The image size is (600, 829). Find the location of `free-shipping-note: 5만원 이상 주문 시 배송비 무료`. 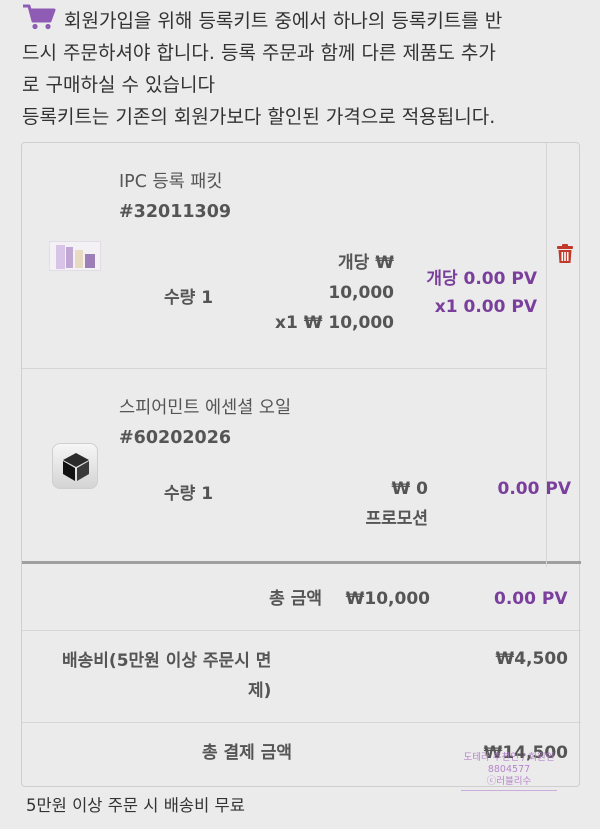

free-shipping-note: 5만원 이상 주문 시 배송비 무료 is located at coordinates (135, 805).